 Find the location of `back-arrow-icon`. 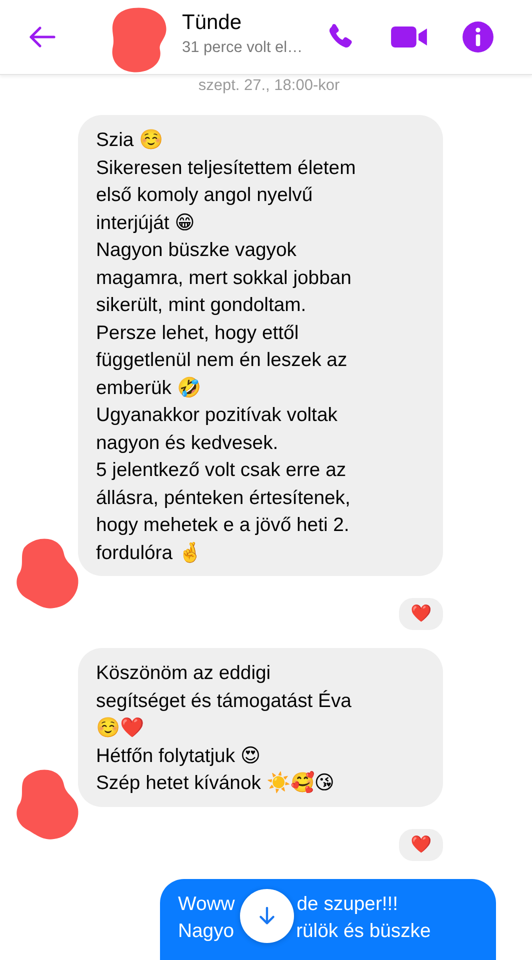

back-arrow-icon is located at coordinates (42, 37).